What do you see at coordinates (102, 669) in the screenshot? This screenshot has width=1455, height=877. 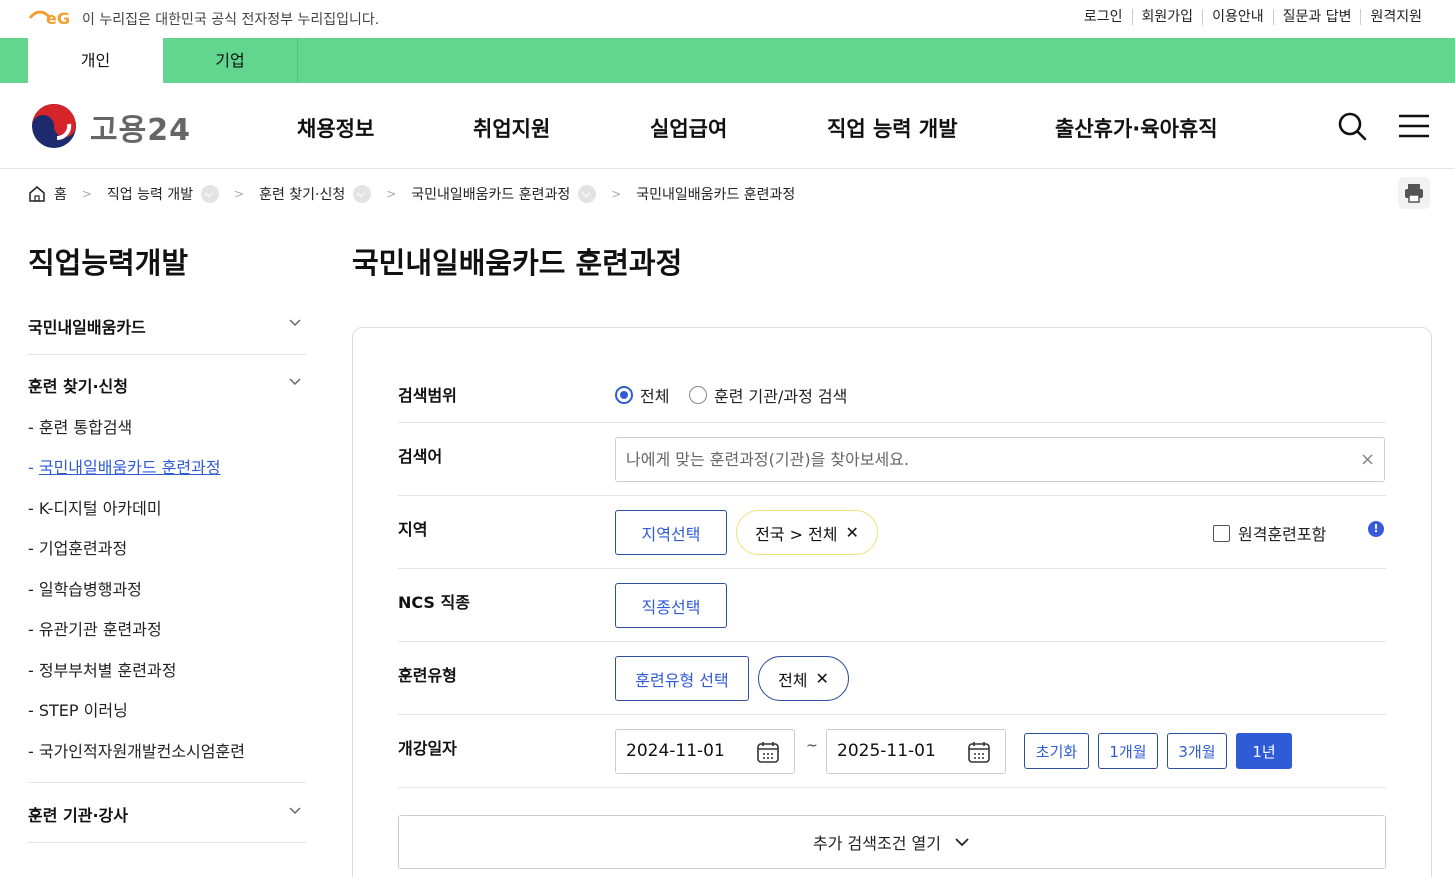 I see `lnb-sub-item: - 정부부처별 훈련과정` at bounding box center [102, 669].